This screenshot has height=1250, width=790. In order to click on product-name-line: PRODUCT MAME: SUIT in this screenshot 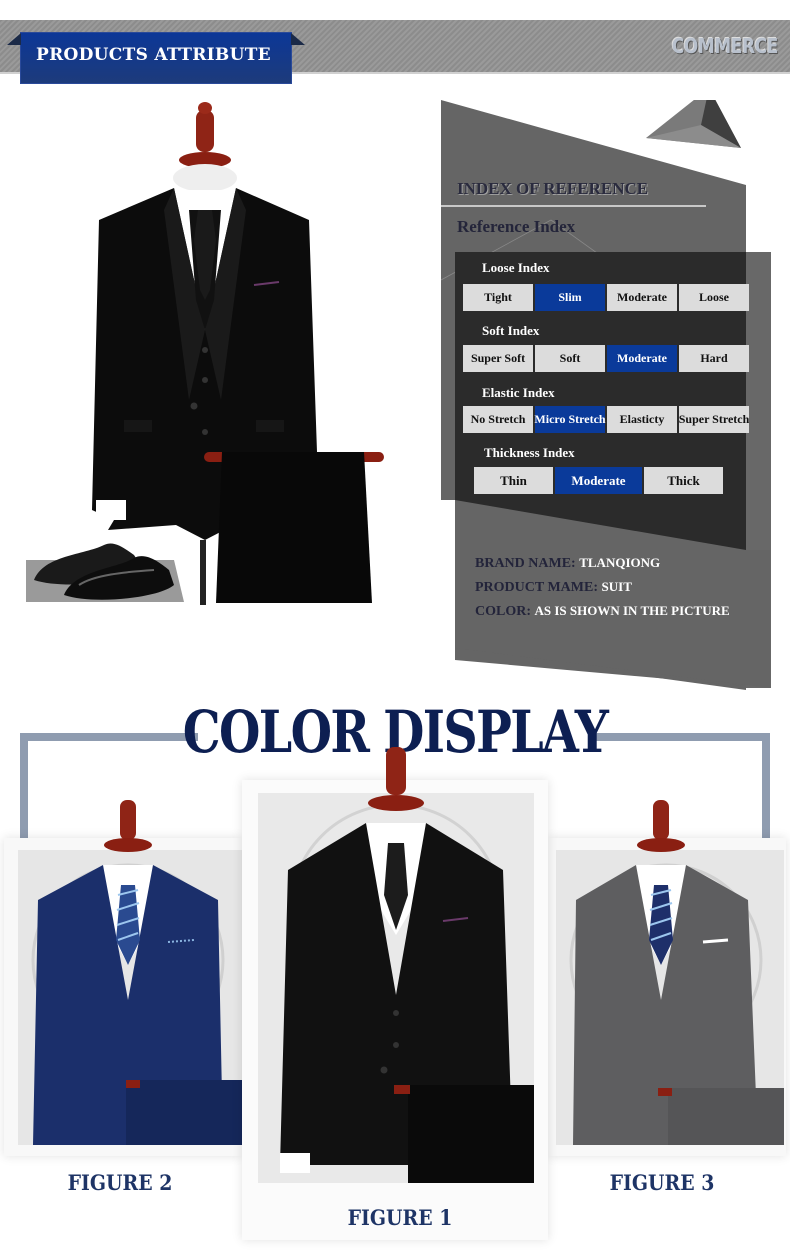, I will do `click(553, 587)`.